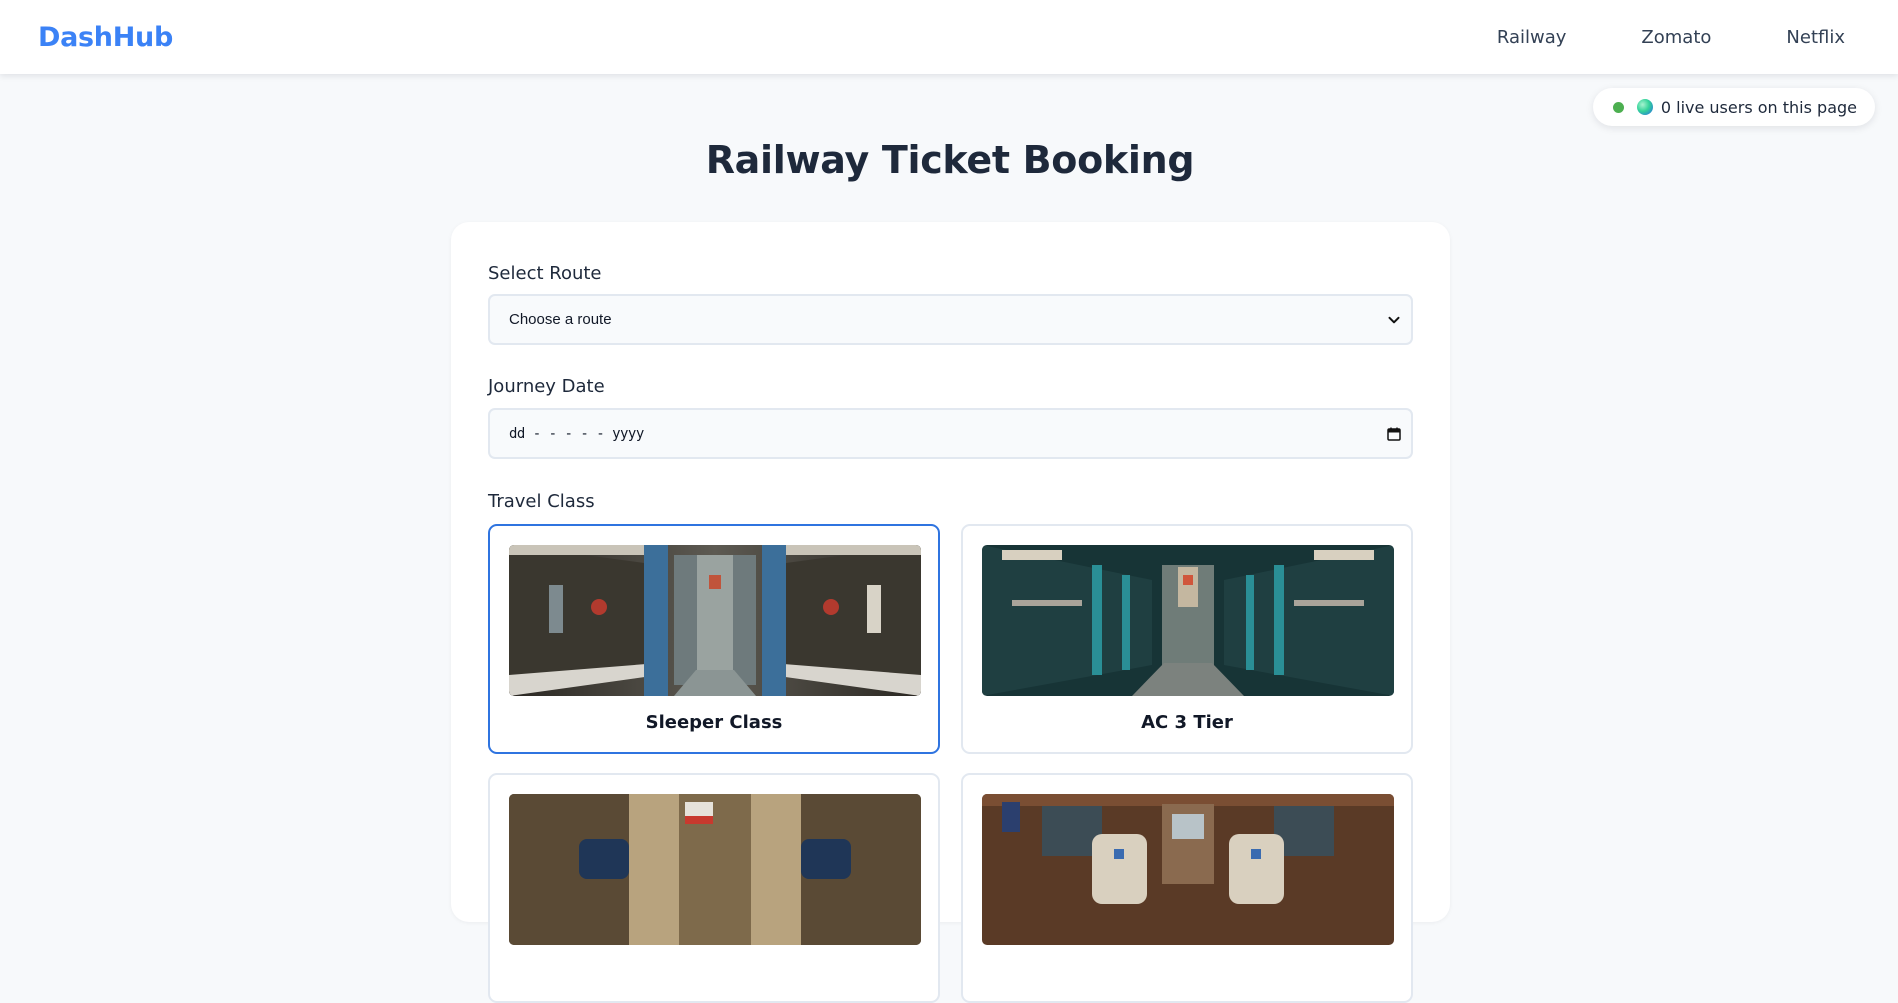 The width and height of the screenshot is (1898, 1003). I want to click on class-name: Sleeper Class, so click(714, 722).